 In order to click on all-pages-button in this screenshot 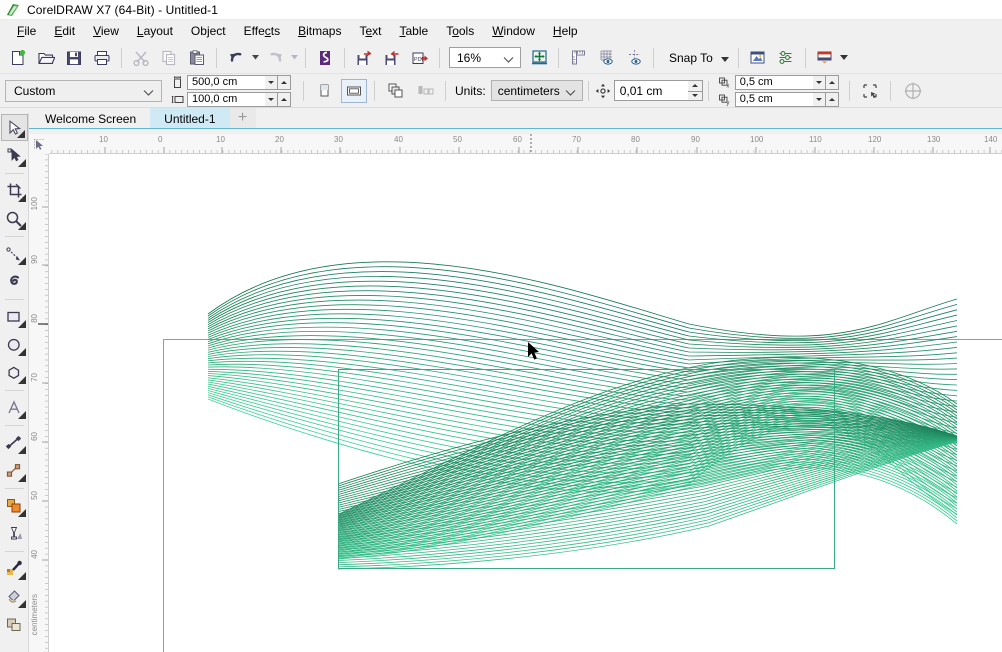, I will do `click(395, 91)`.